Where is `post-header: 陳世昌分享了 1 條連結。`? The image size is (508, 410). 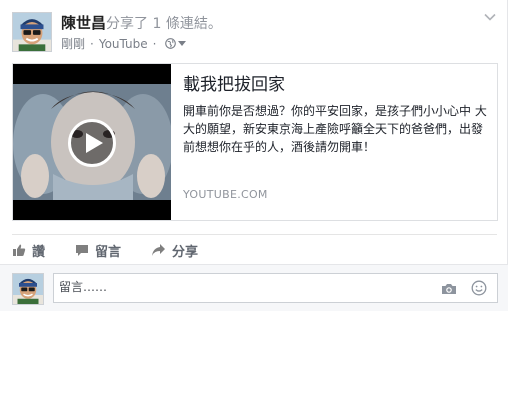
post-header: 陳世昌分享了 1 條連結。 is located at coordinates (141, 22).